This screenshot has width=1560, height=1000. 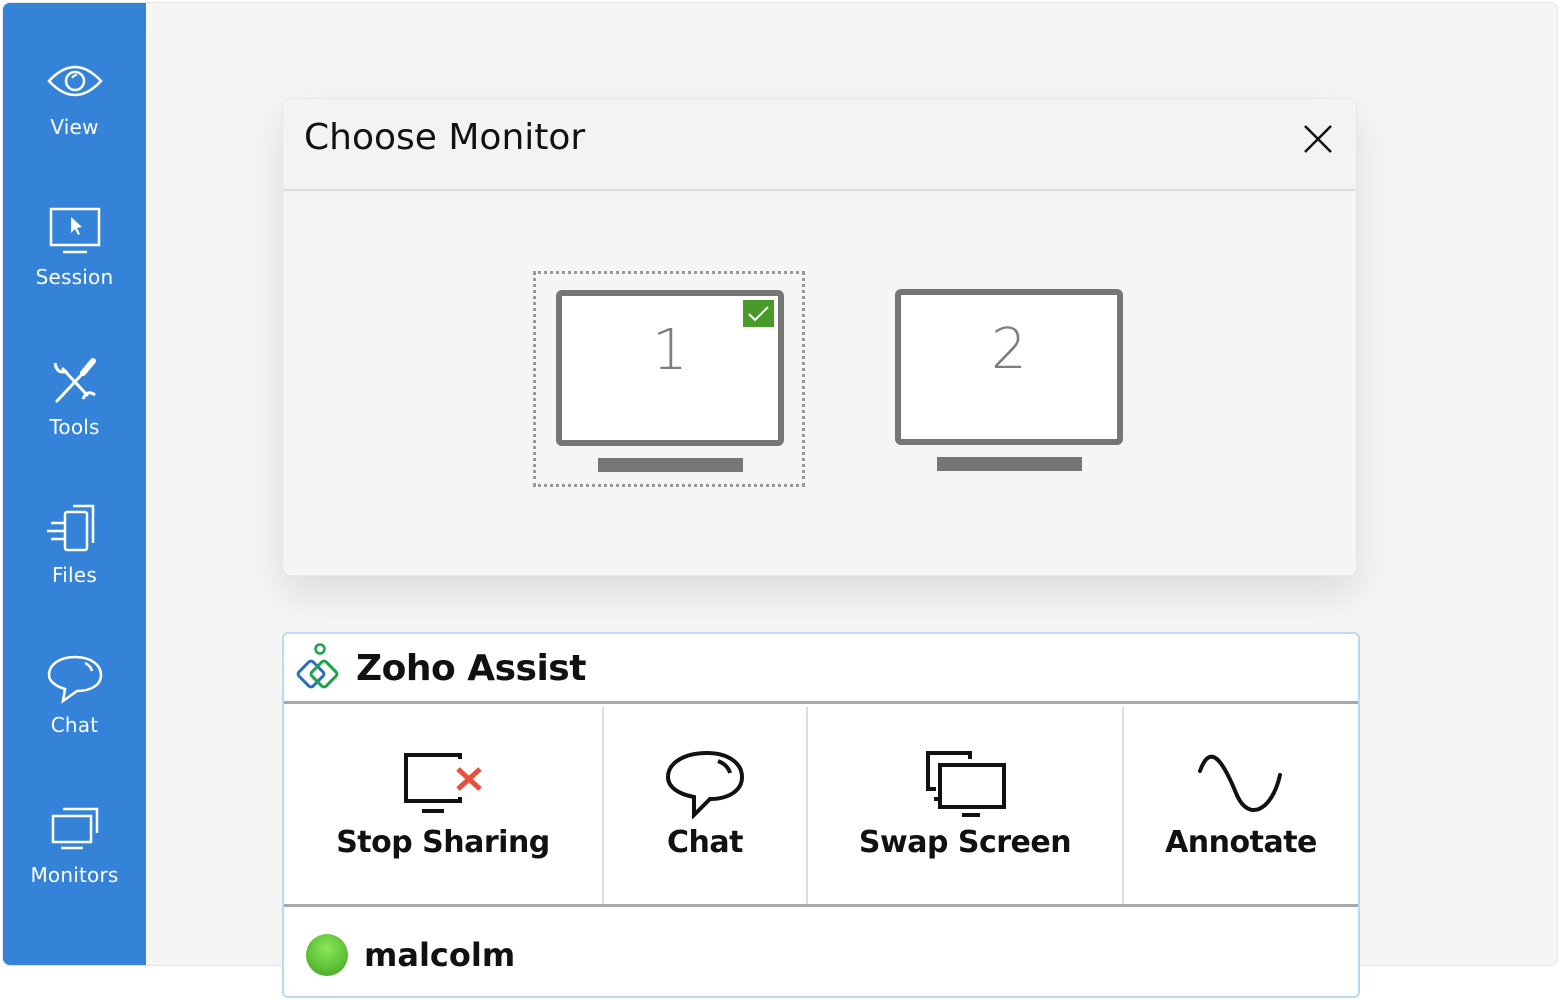 I want to click on swap-screen-button: Swap Screen, so click(x=966, y=805).